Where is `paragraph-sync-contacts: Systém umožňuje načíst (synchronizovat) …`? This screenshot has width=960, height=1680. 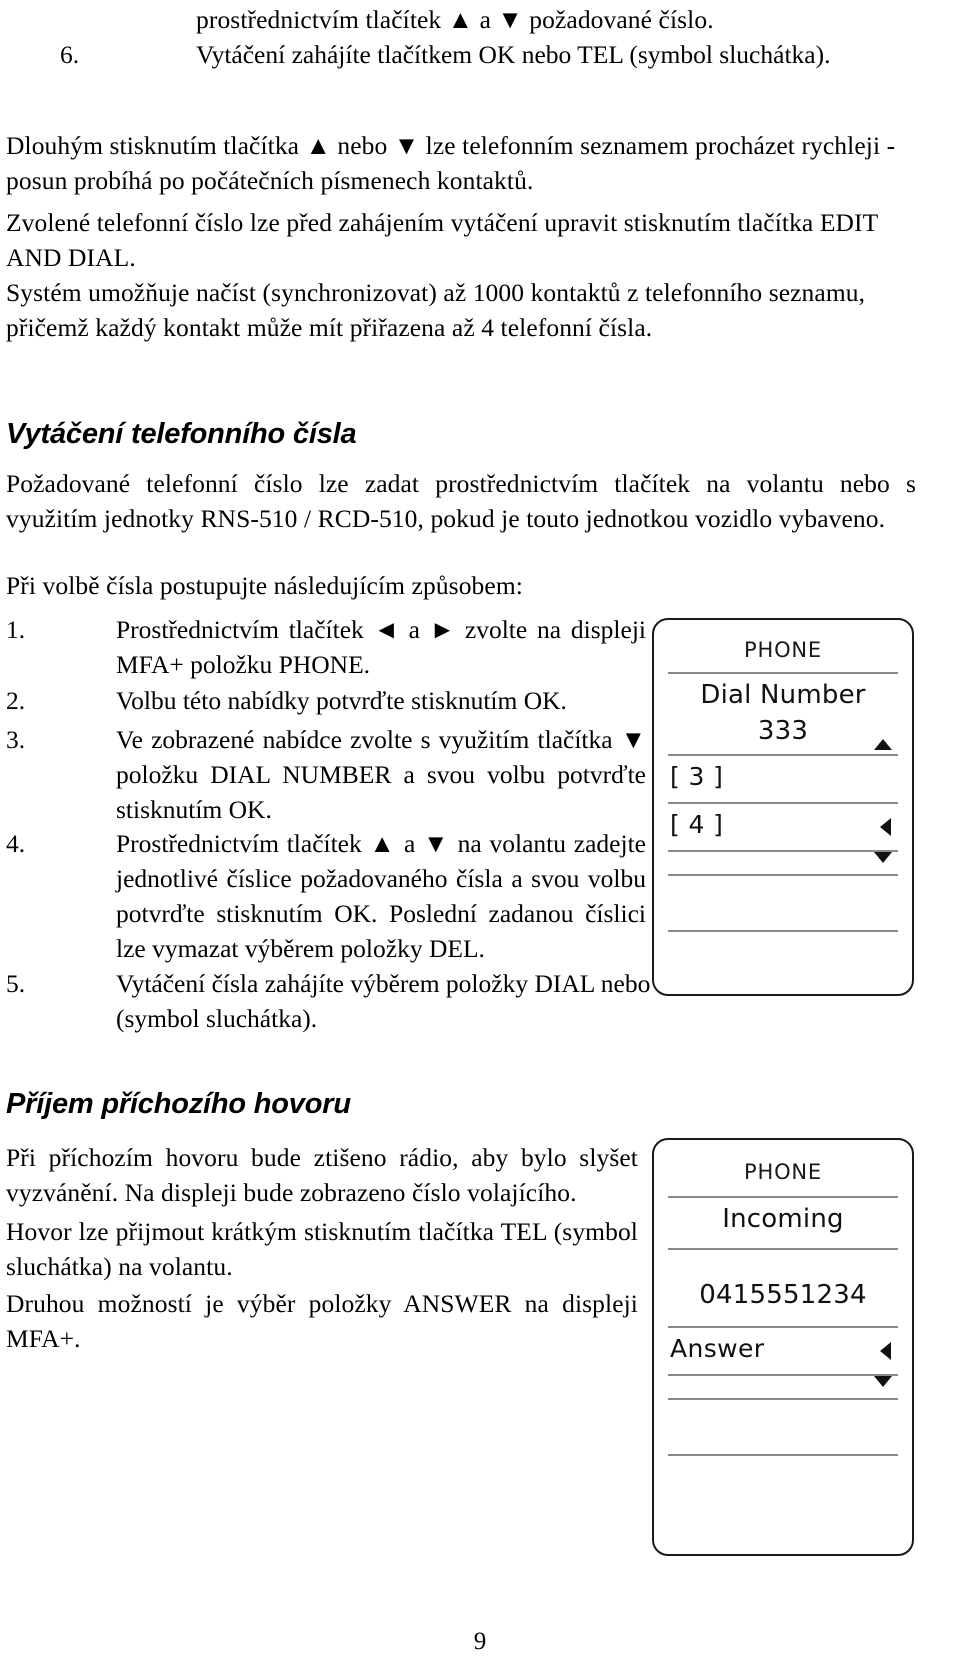 paragraph-sync-contacts: Systém umožňuje načíst (synchronizovat) … is located at coordinates (436, 310).